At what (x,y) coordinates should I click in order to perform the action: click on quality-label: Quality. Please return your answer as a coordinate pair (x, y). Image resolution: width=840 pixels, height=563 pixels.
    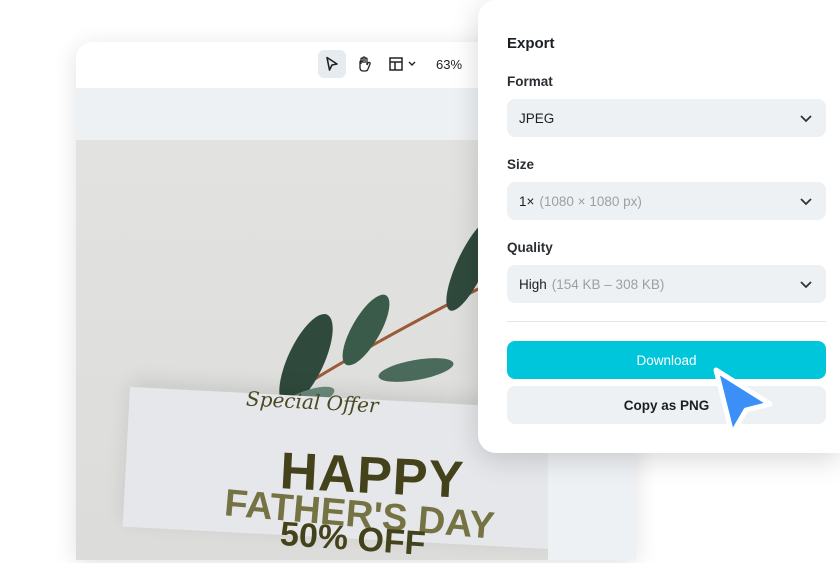
    Looking at the image, I should click on (530, 247).